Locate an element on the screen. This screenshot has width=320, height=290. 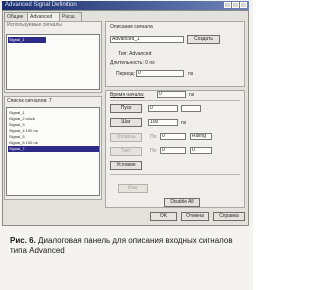
signal-duration-text: Длительность: 0 ns is located at coordinates (132, 63).